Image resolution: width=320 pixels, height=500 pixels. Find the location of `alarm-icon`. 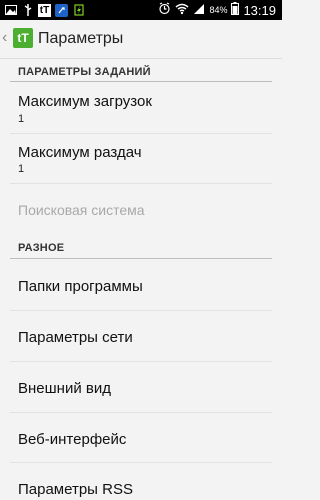

alarm-icon is located at coordinates (164, 10).